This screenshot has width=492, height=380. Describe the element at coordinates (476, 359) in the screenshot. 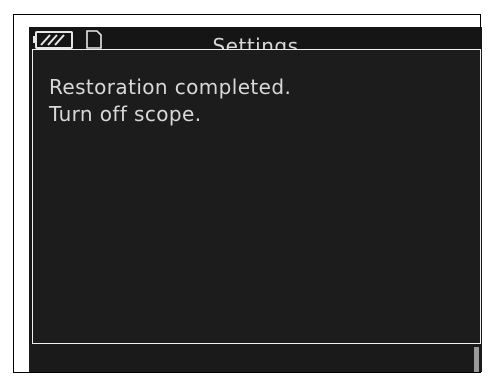

I see `scroll-indicator` at that location.